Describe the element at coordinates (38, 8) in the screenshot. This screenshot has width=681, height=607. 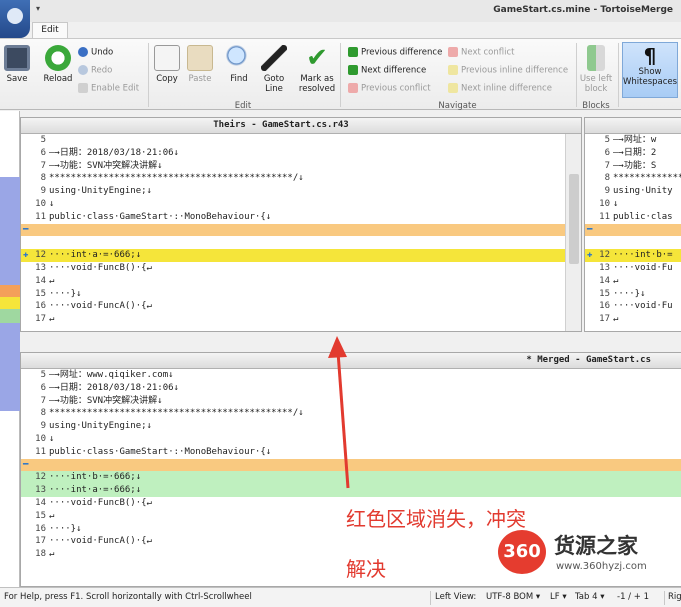
I see `quick-access-dropdown-icon: ▾` at that location.